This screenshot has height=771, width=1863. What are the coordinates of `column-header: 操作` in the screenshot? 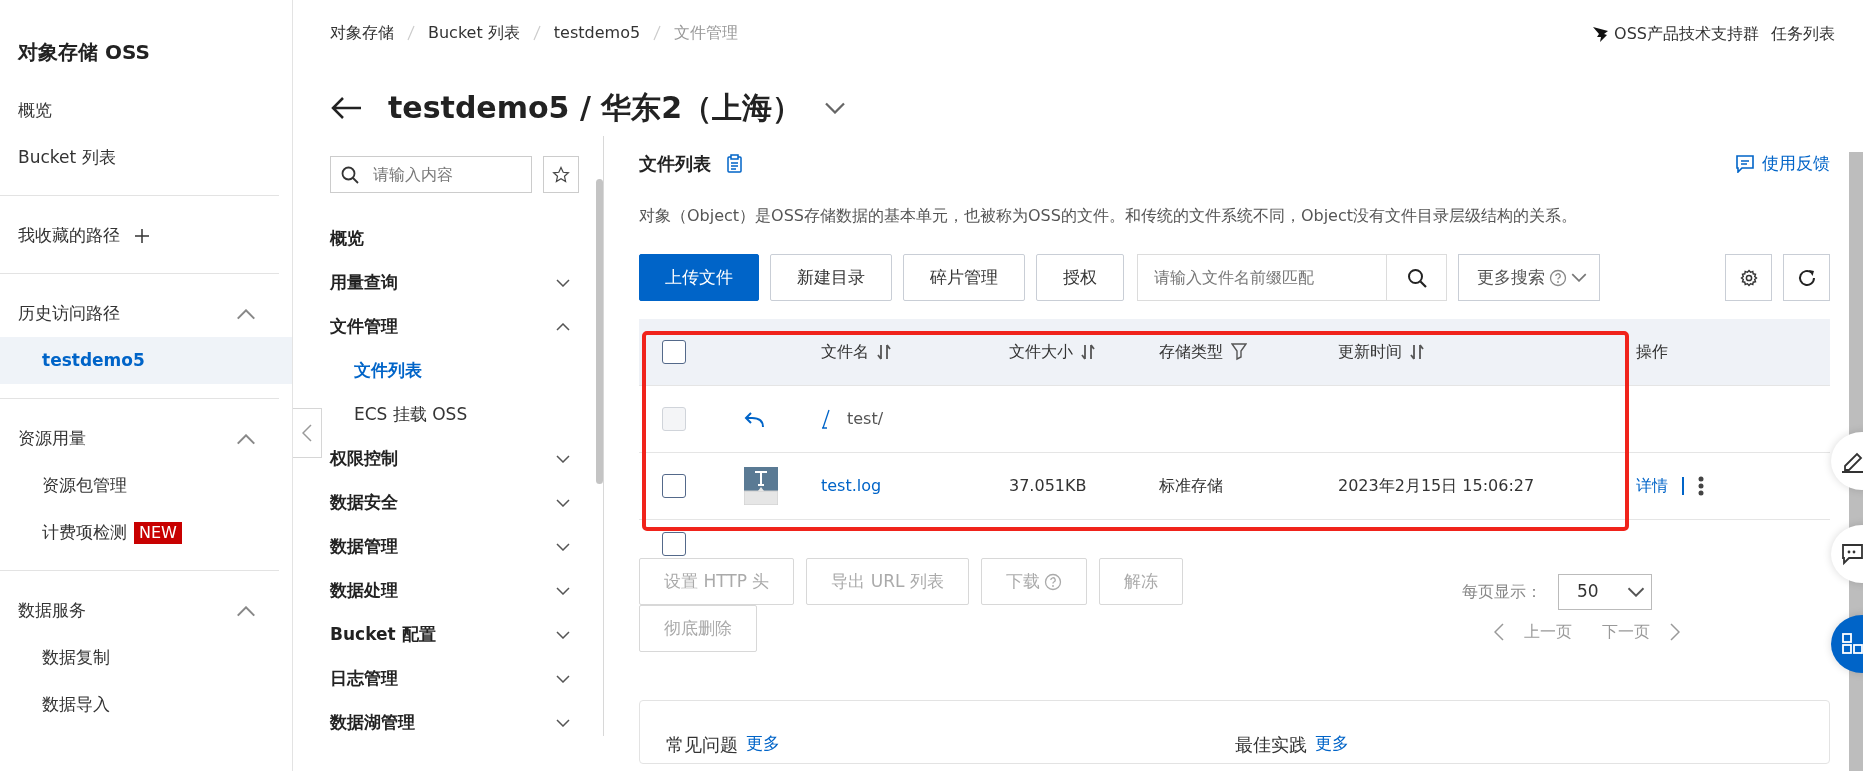 It's located at (1652, 352).